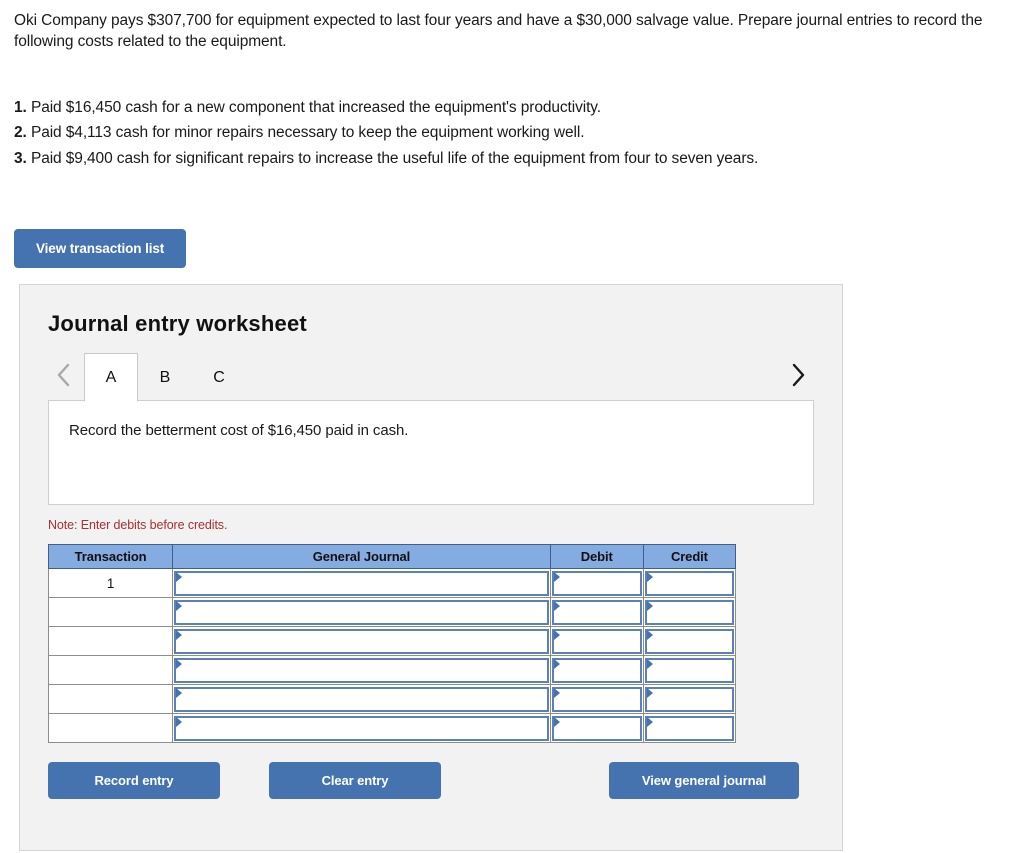 The height and width of the screenshot is (853, 1024). Describe the element at coordinates (431, 378) in the screenshot. I see `worksheet-tab-bar: A B C` at that location.